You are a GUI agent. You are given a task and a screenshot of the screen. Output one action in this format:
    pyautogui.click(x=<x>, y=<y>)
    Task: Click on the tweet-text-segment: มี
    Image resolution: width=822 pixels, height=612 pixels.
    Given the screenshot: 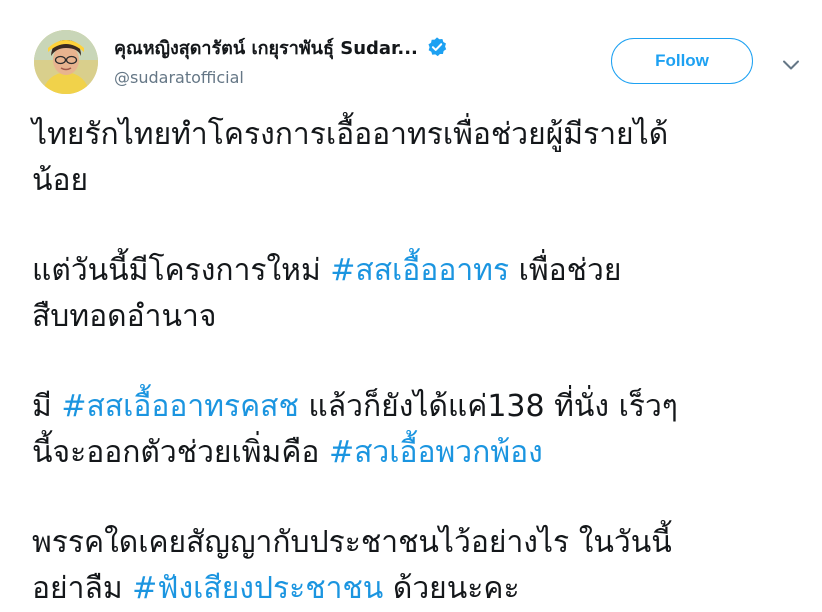 What is the action you would take?
    pyautogui.click(x=47, y=406)
    